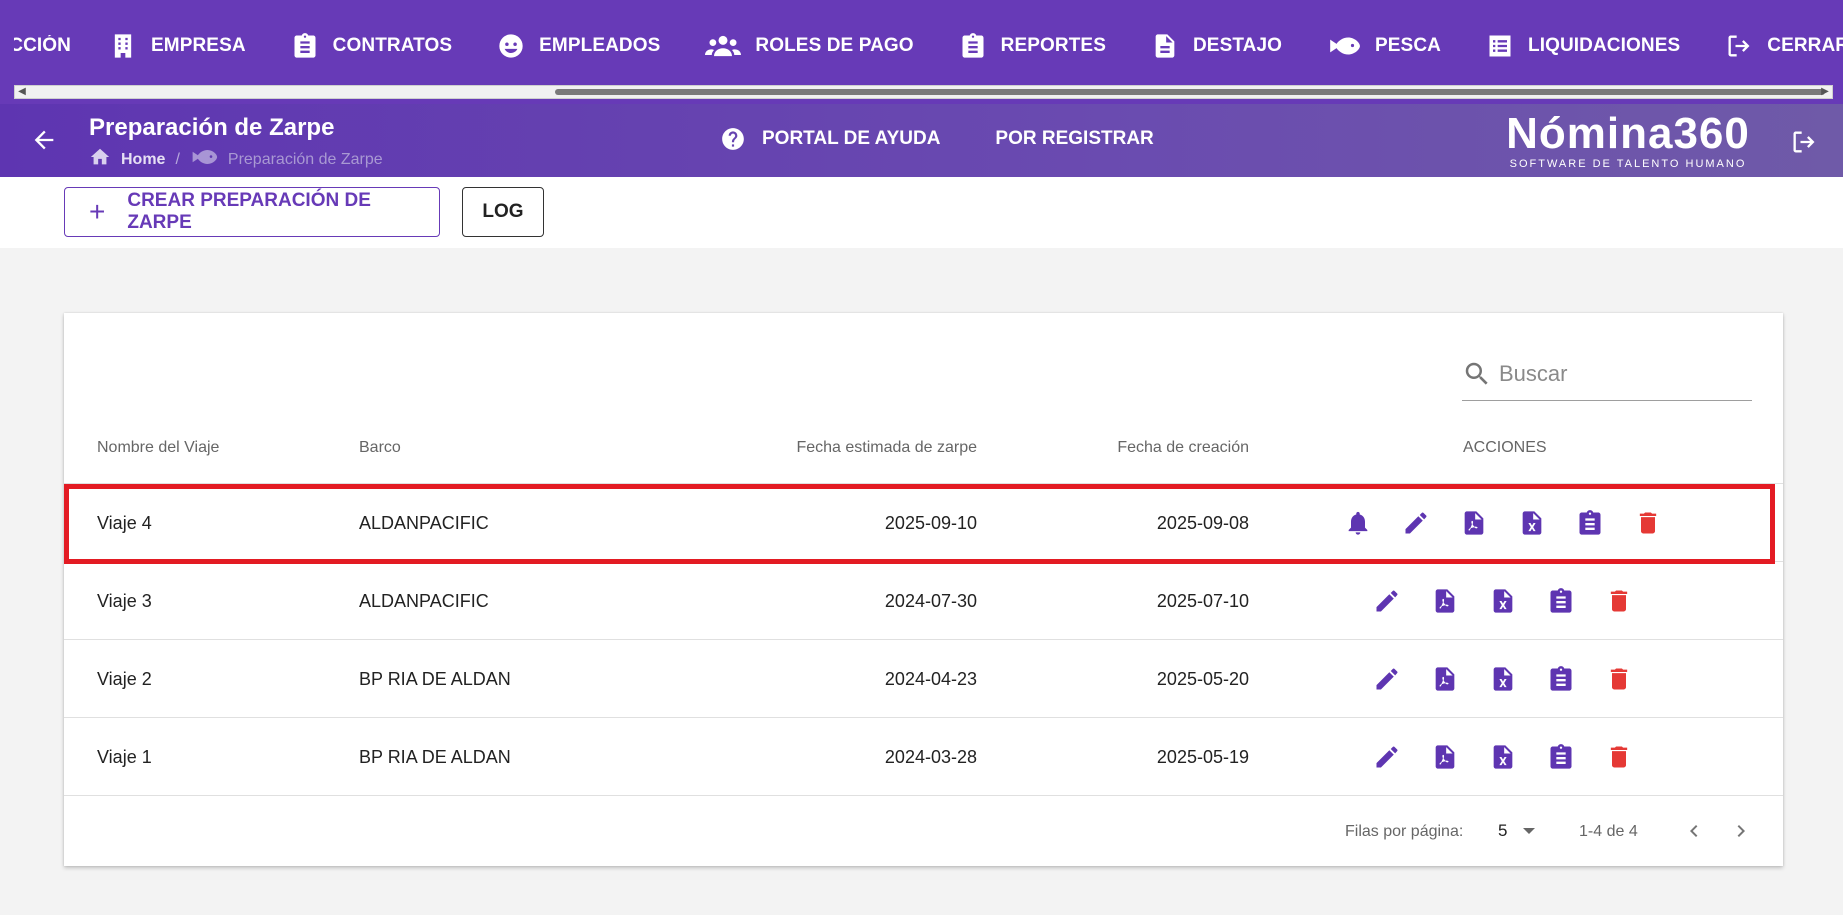 The width and height of the screenshot is (1843, 915). I want to click on nav-item-accion: ACCIÓN, so click(42, 46).